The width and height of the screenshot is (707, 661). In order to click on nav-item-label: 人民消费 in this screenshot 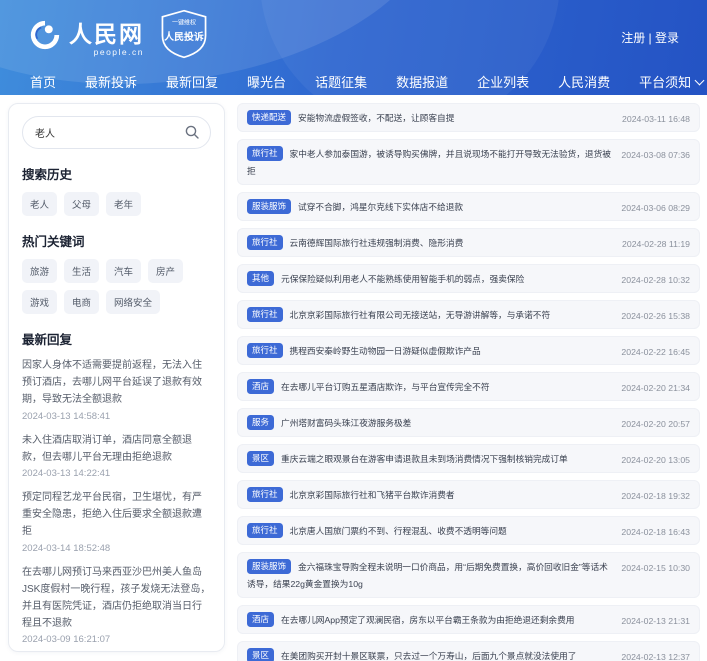, I will do `click(584, 82)`.